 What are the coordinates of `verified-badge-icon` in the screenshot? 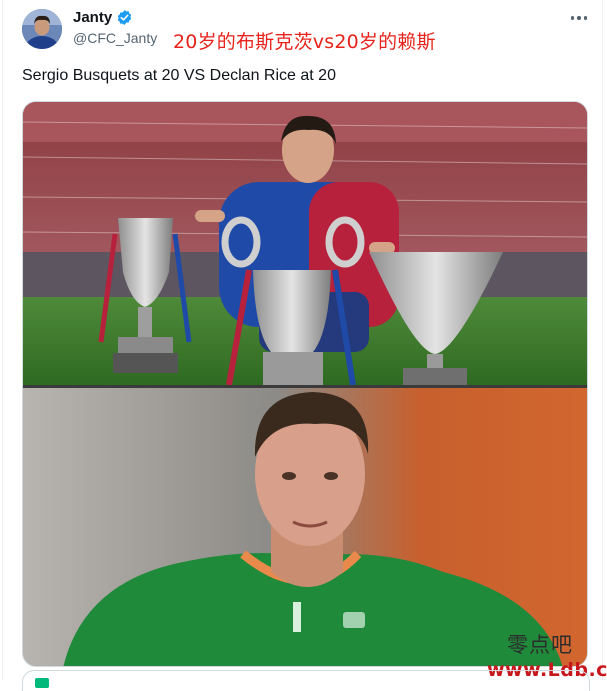 It's located at (125, 17).